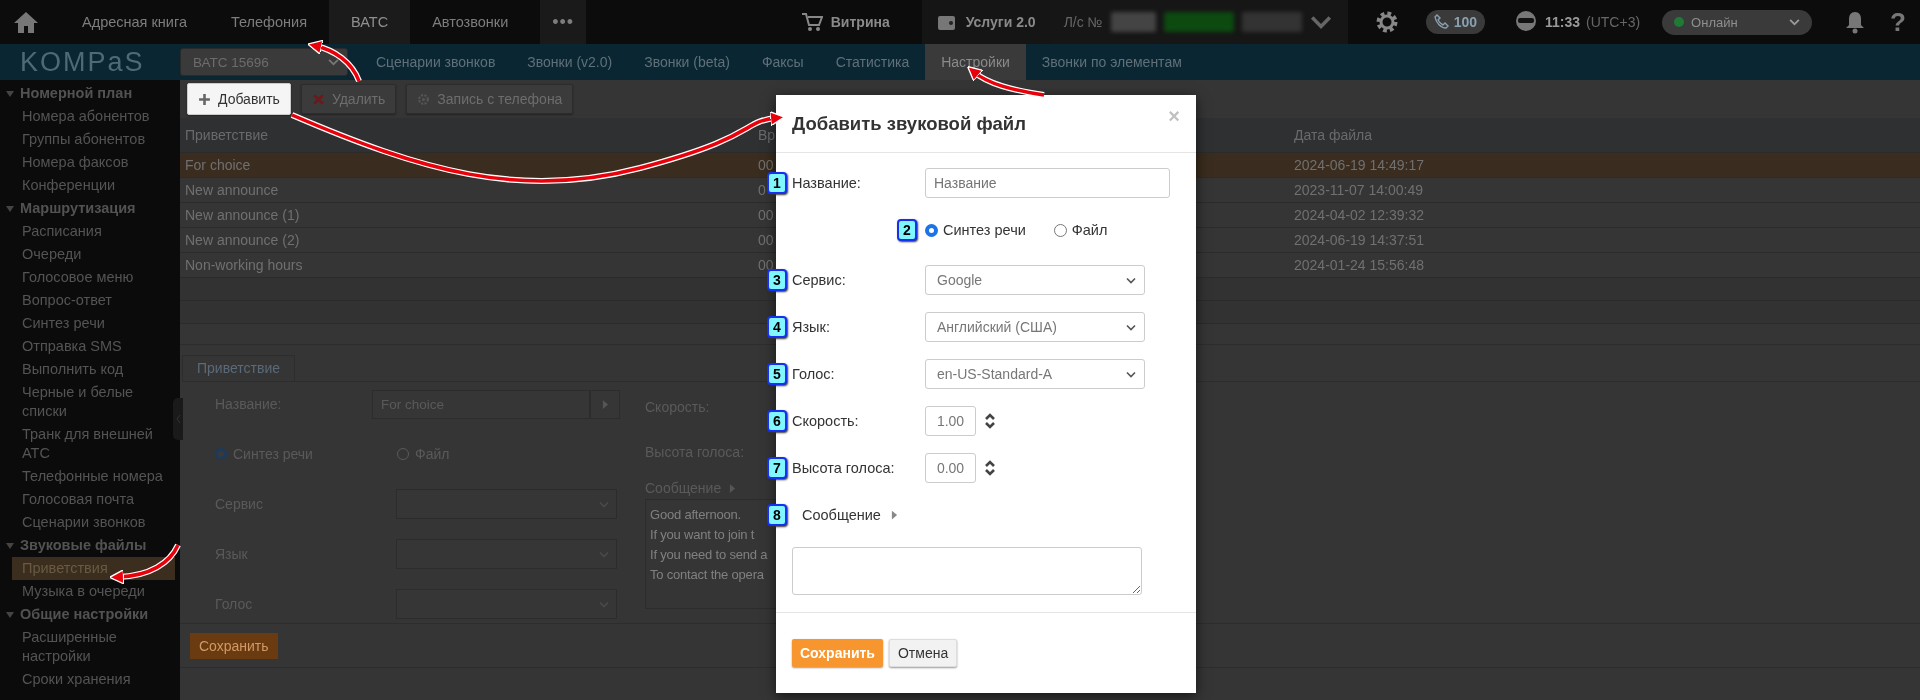 This screenshot has height=700, width=1920. What do you see at coordinates (134, 22) in the screenshot?
I see `top-tab: Адресная книга` at bounding box center [134, 22].